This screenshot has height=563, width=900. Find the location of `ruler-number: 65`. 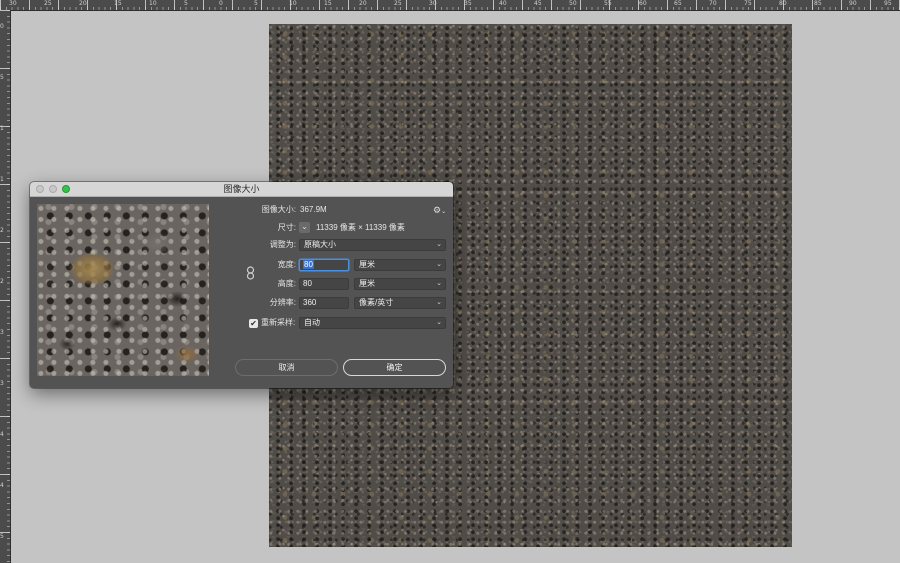

ruler-number: 65 is located at coordinates (678, 3).